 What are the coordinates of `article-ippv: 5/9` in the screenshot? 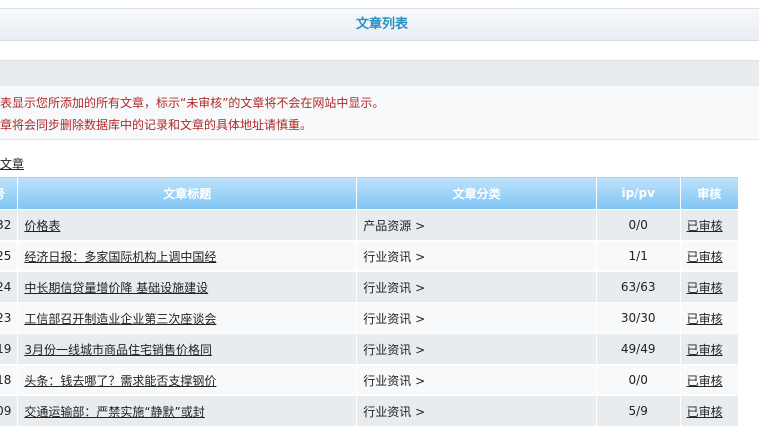 It's located at (638, 411).